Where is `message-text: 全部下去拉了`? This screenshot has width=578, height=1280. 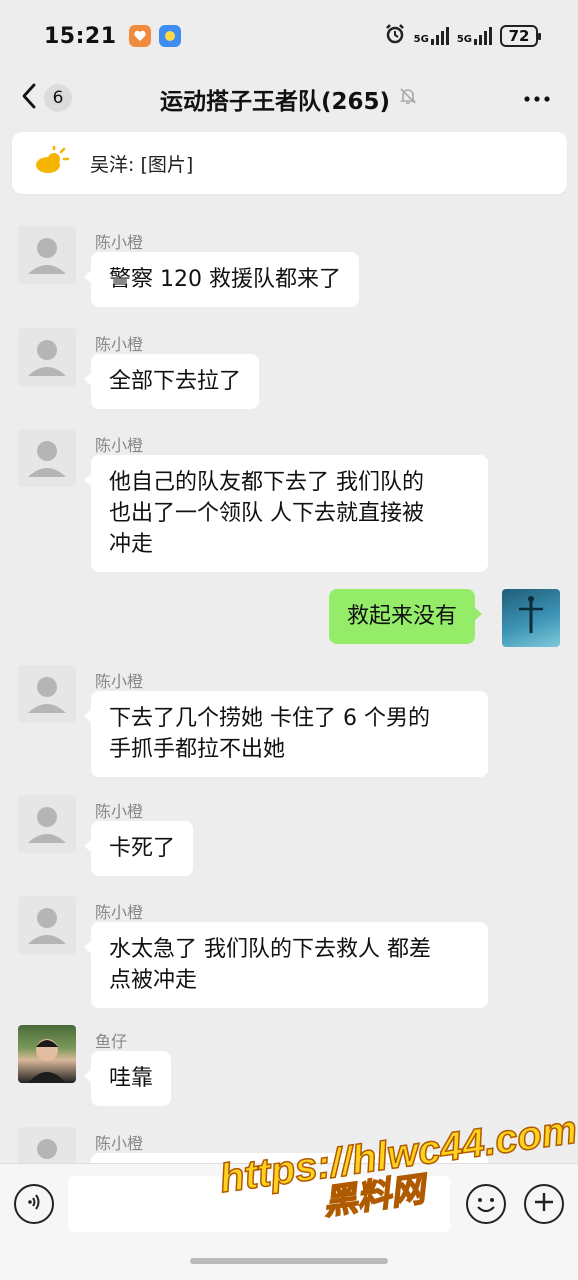
message-text: 全部下去拉了 is located at coordinates (175, 381).